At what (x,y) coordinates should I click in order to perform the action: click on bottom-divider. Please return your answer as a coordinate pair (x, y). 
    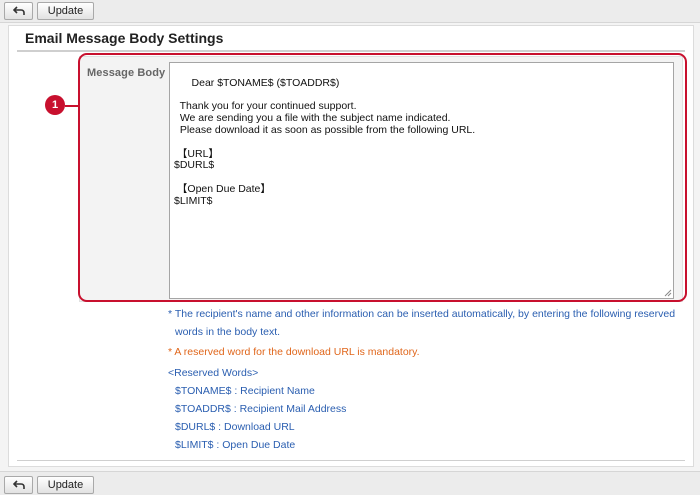
    Looking at the image, I should click on (351, 460).